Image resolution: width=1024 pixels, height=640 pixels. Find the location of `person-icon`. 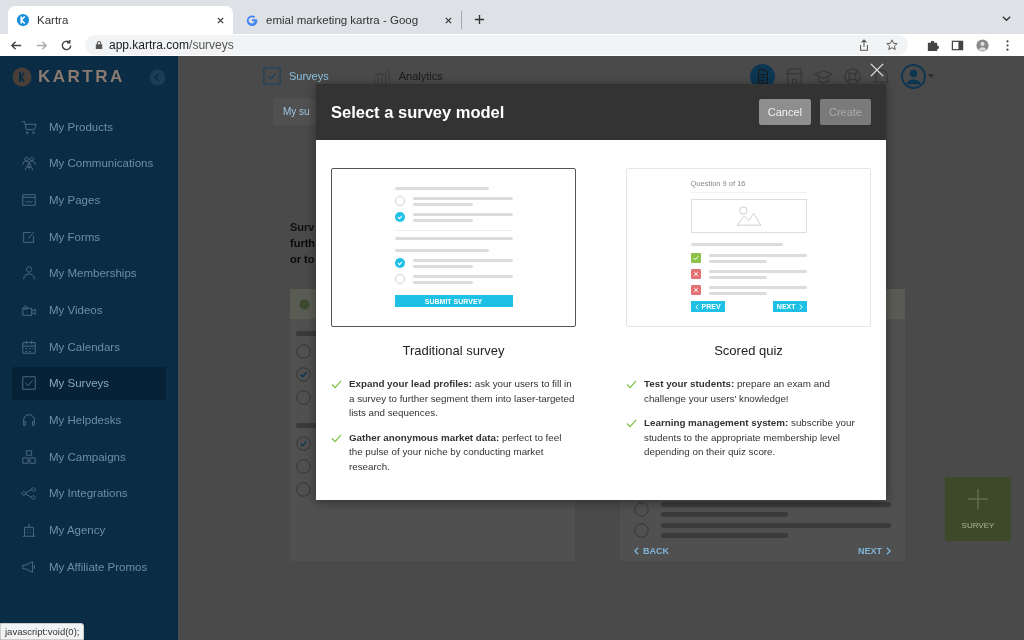

person-icon is located at coordinates (29, 273).